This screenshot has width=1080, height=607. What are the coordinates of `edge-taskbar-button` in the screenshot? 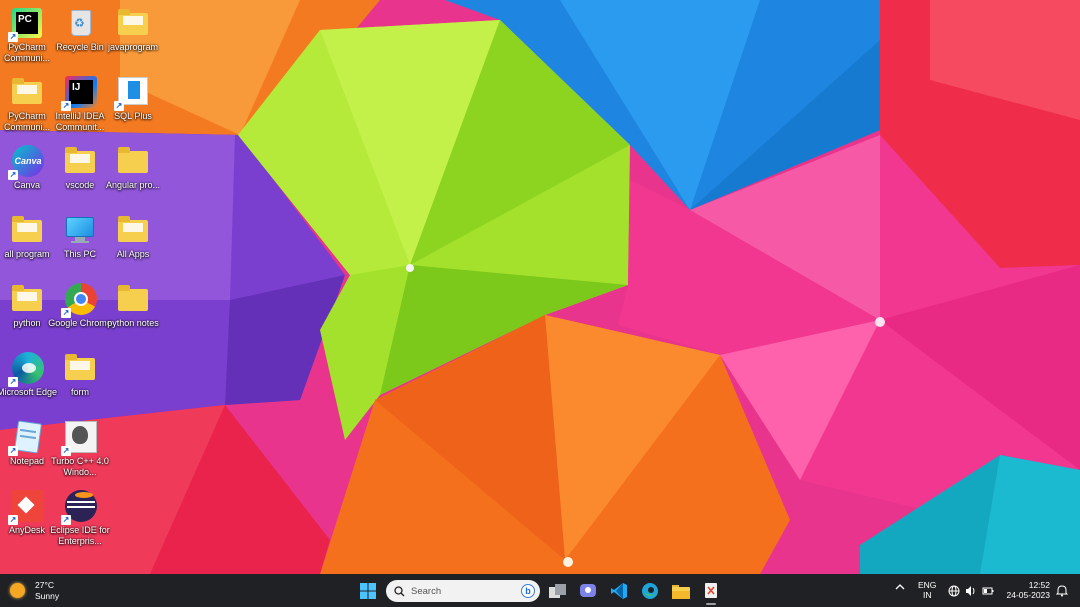 It's located at (650, 591).